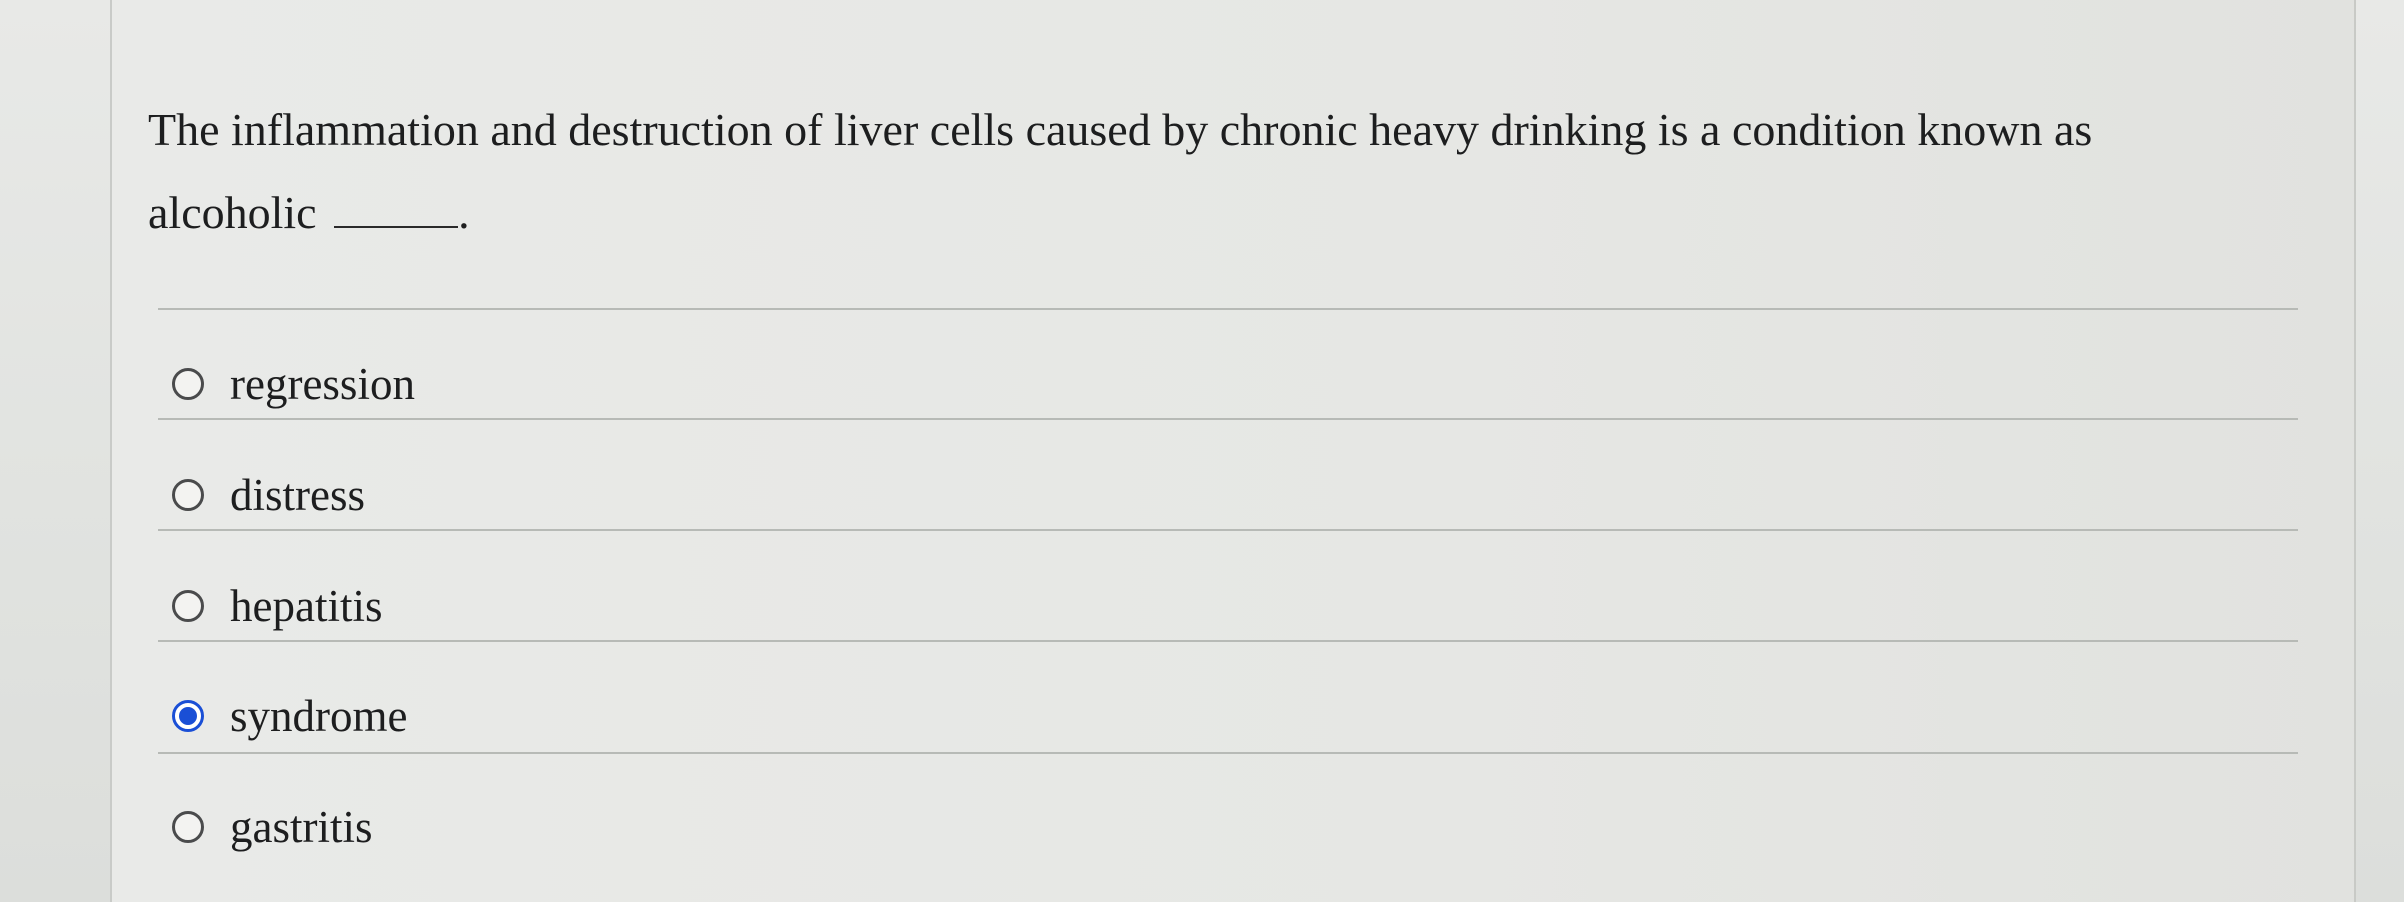 The width and height of the screenshot is (2404, 902). Describe the element at coordinates (396, 210) in the screenshot. I see `answer-blank` at that location.